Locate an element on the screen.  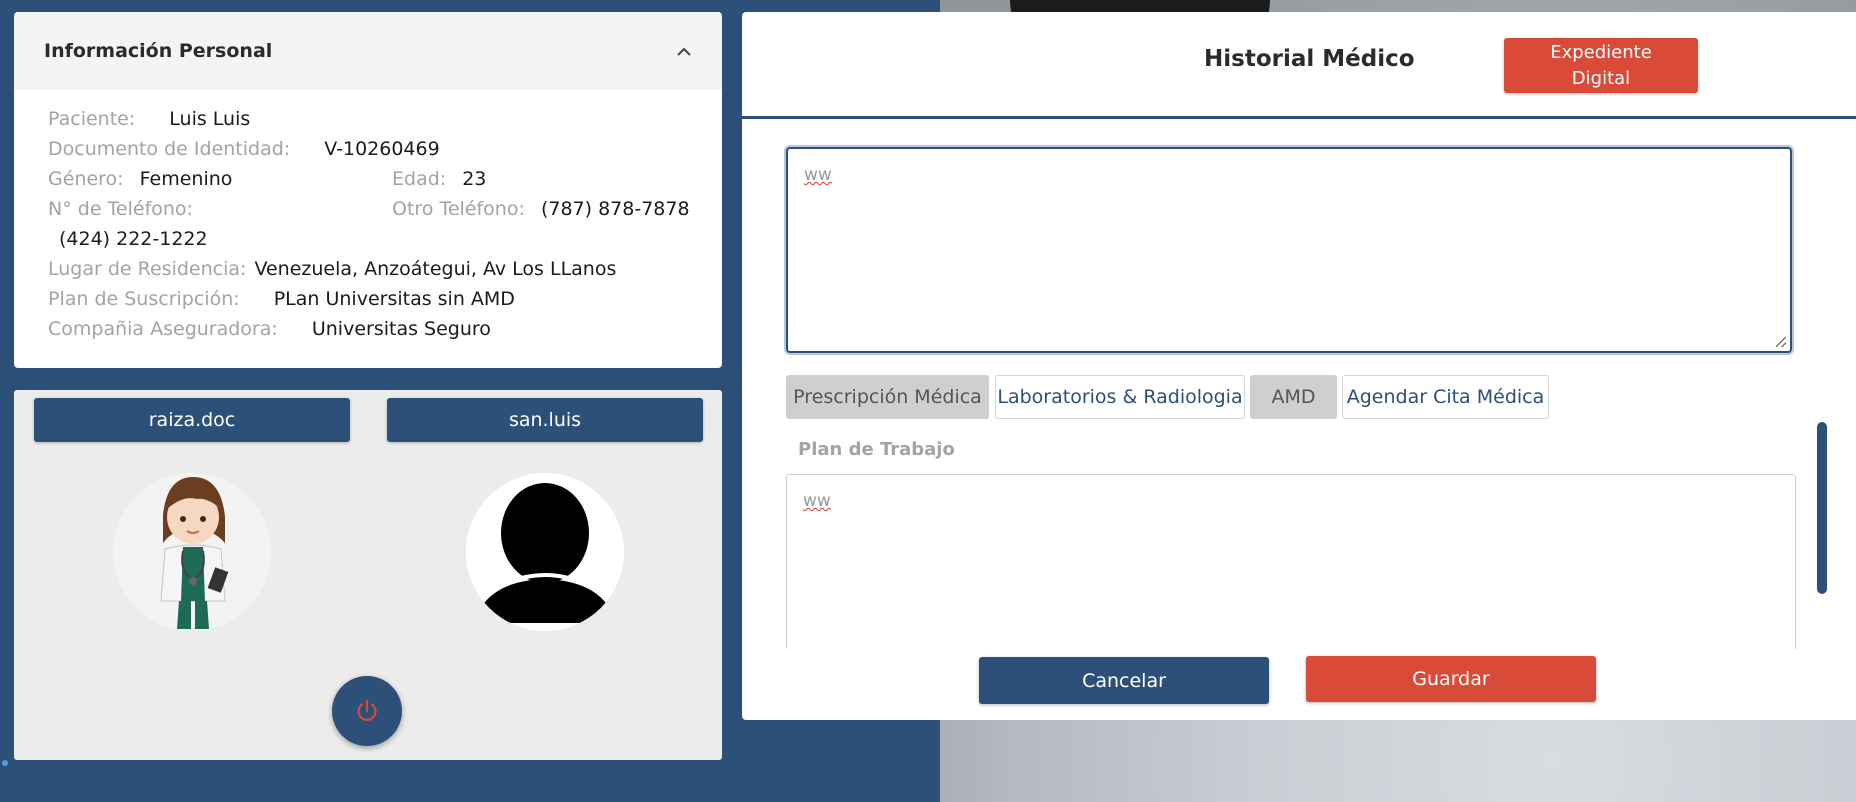
insurer-value: Universitas Seguro is located at coordinates (401, 329).